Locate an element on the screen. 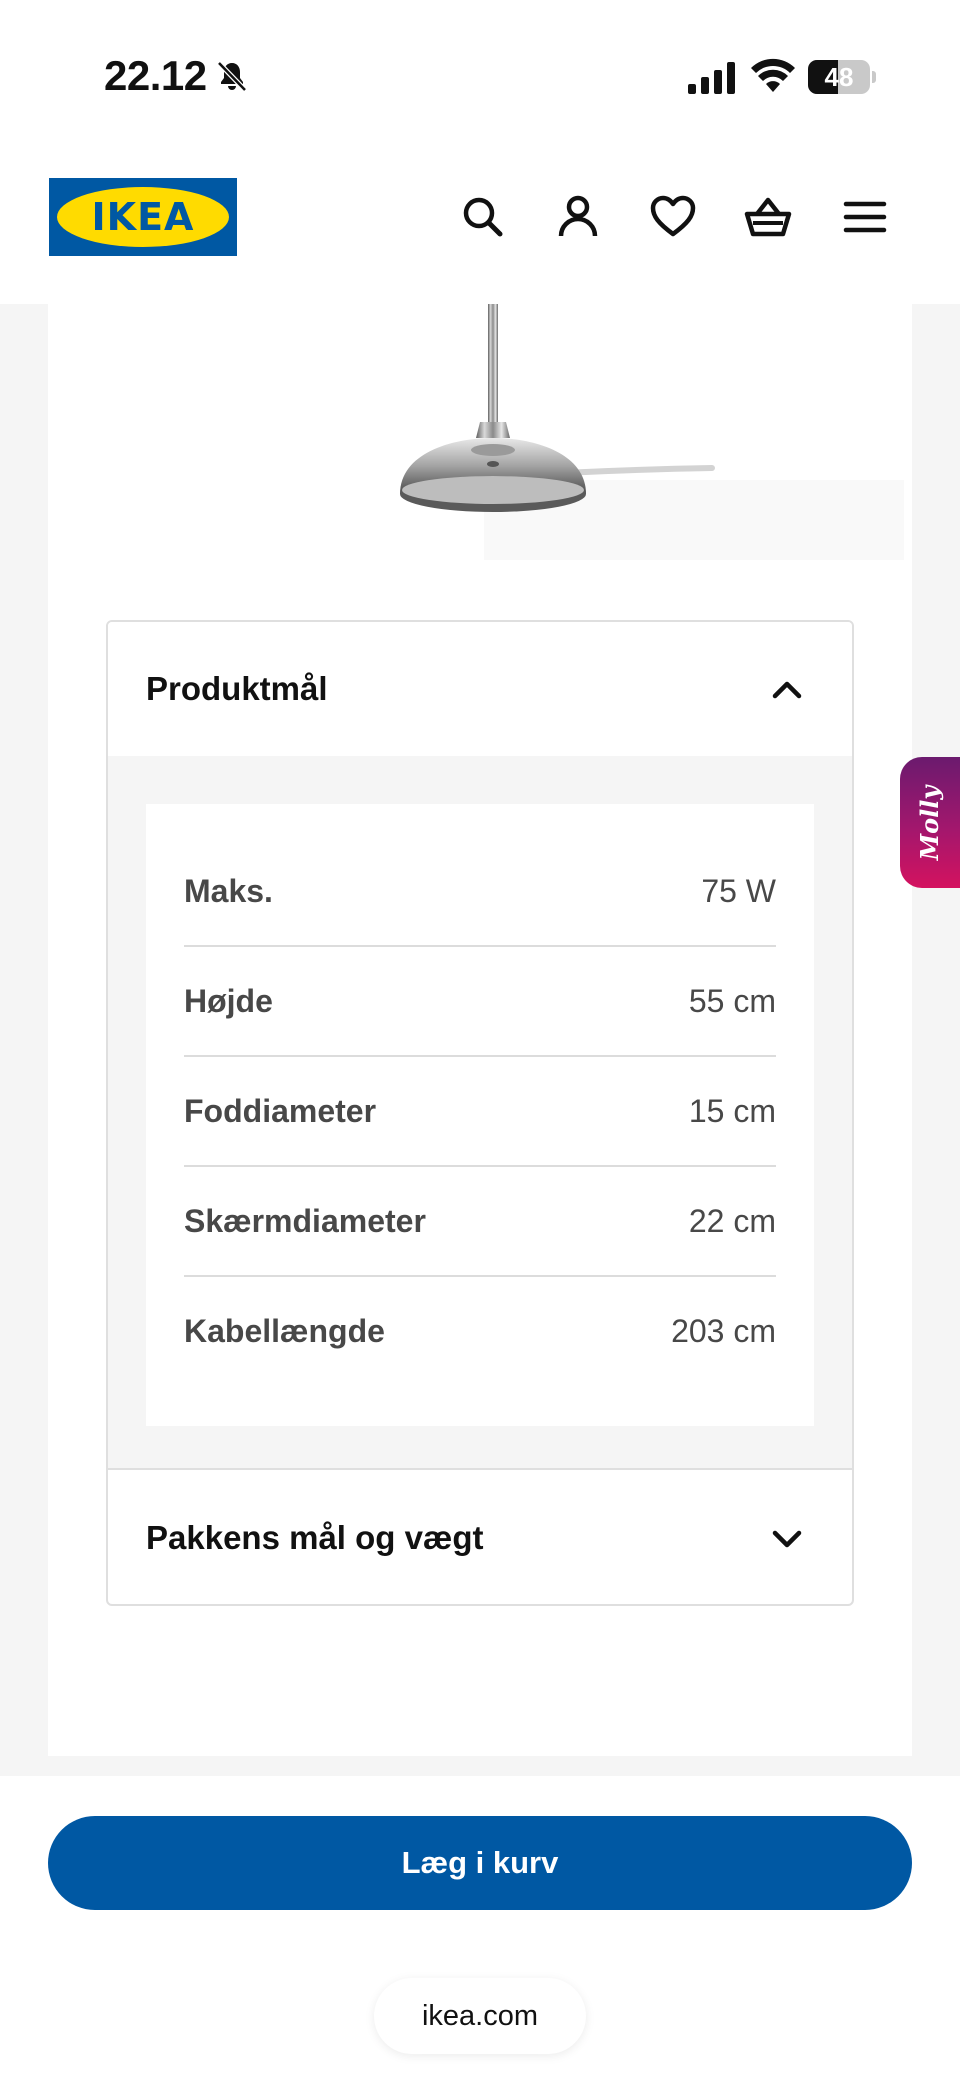 This screenshot has width=960, height=2087. spec-value: 22 cm is located at coordinates (732, 1221).